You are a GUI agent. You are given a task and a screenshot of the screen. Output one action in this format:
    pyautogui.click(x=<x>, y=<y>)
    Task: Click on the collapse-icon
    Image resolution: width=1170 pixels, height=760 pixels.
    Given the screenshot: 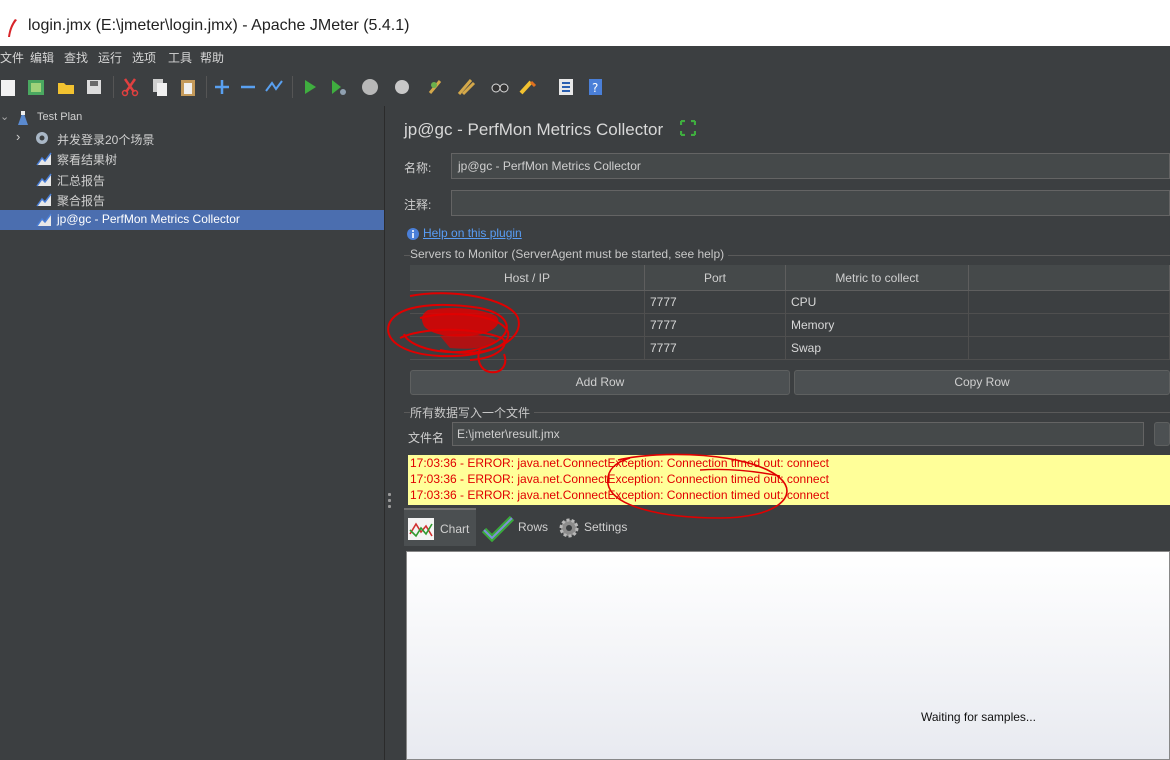 What is the action you would take?
    pyautogui.click(x=248, y=87)
    